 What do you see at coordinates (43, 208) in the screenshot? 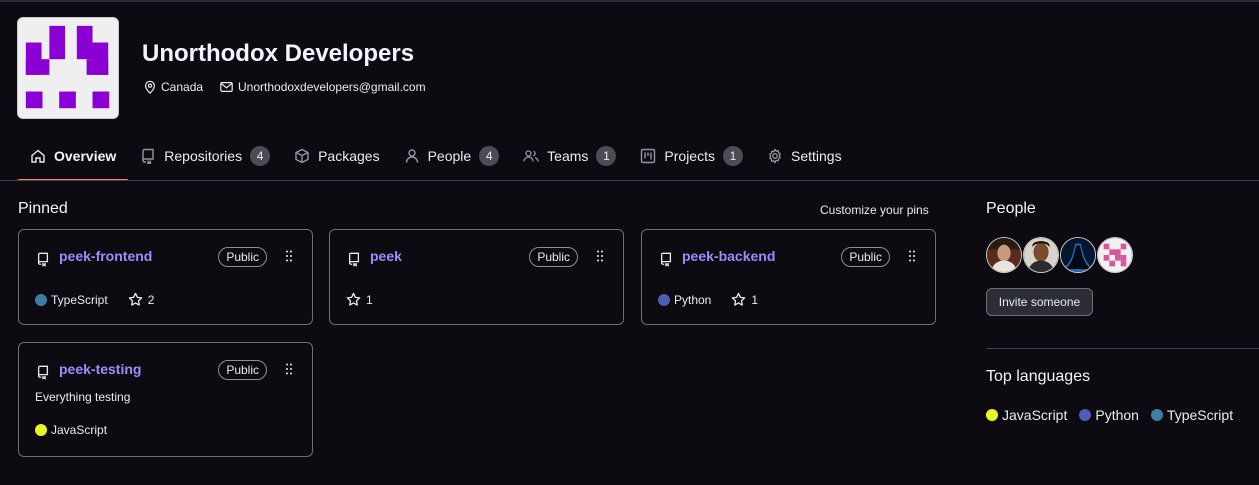
I see `pinned-heading: Pinned` at bounding box center [43, 208].